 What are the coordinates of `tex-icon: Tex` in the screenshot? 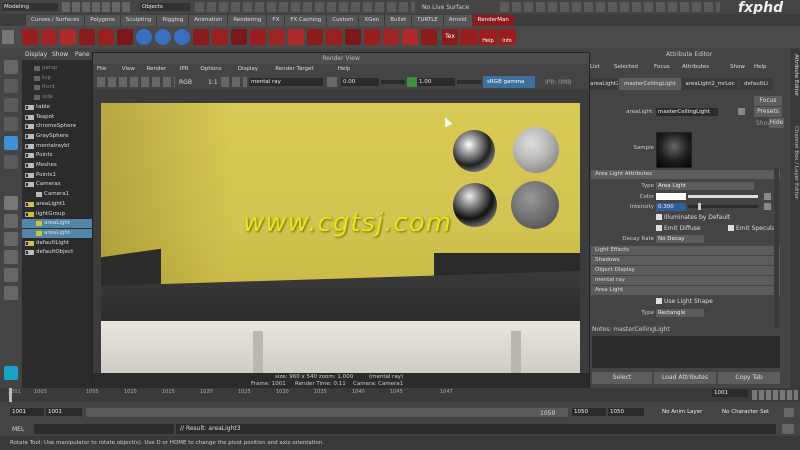 It's located at (450, 37).